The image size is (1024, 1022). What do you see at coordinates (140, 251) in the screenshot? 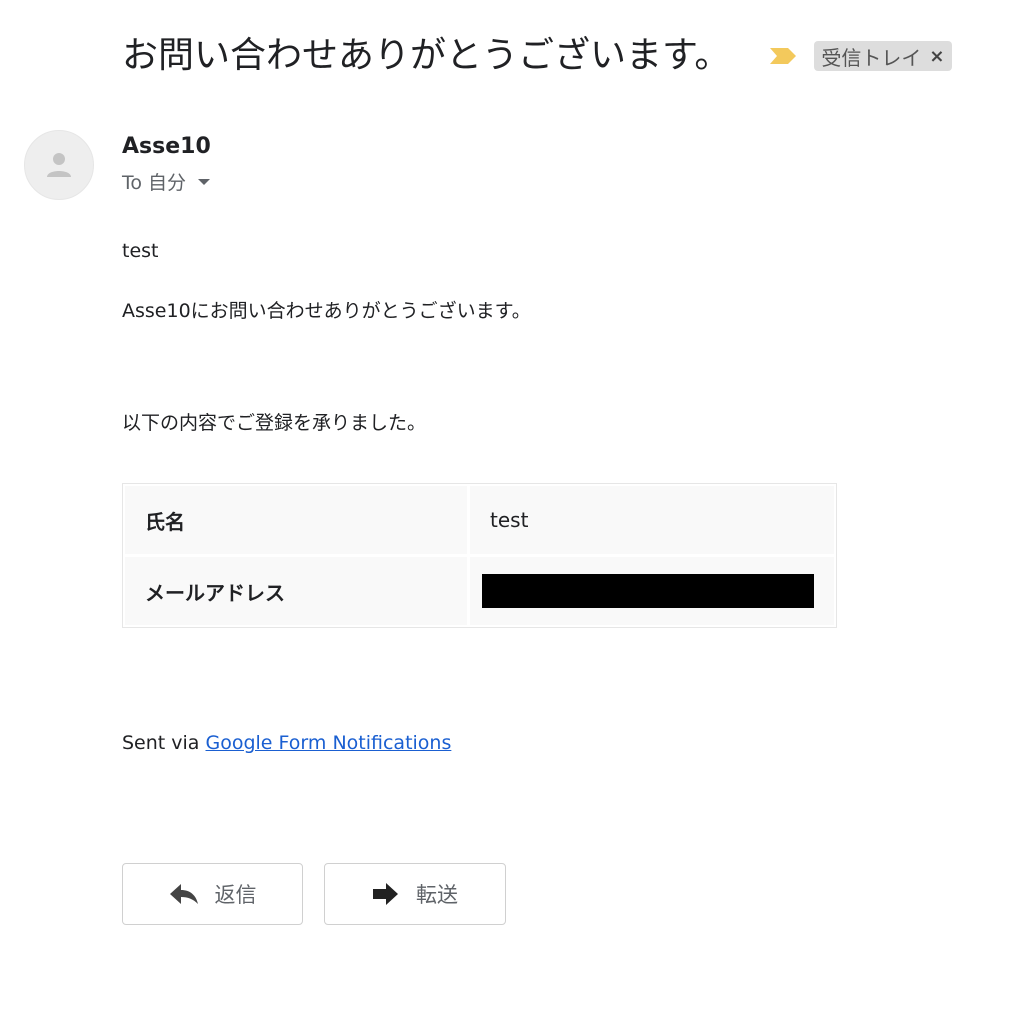
I see `body-line-1: test` at bounding box center [140, 251].